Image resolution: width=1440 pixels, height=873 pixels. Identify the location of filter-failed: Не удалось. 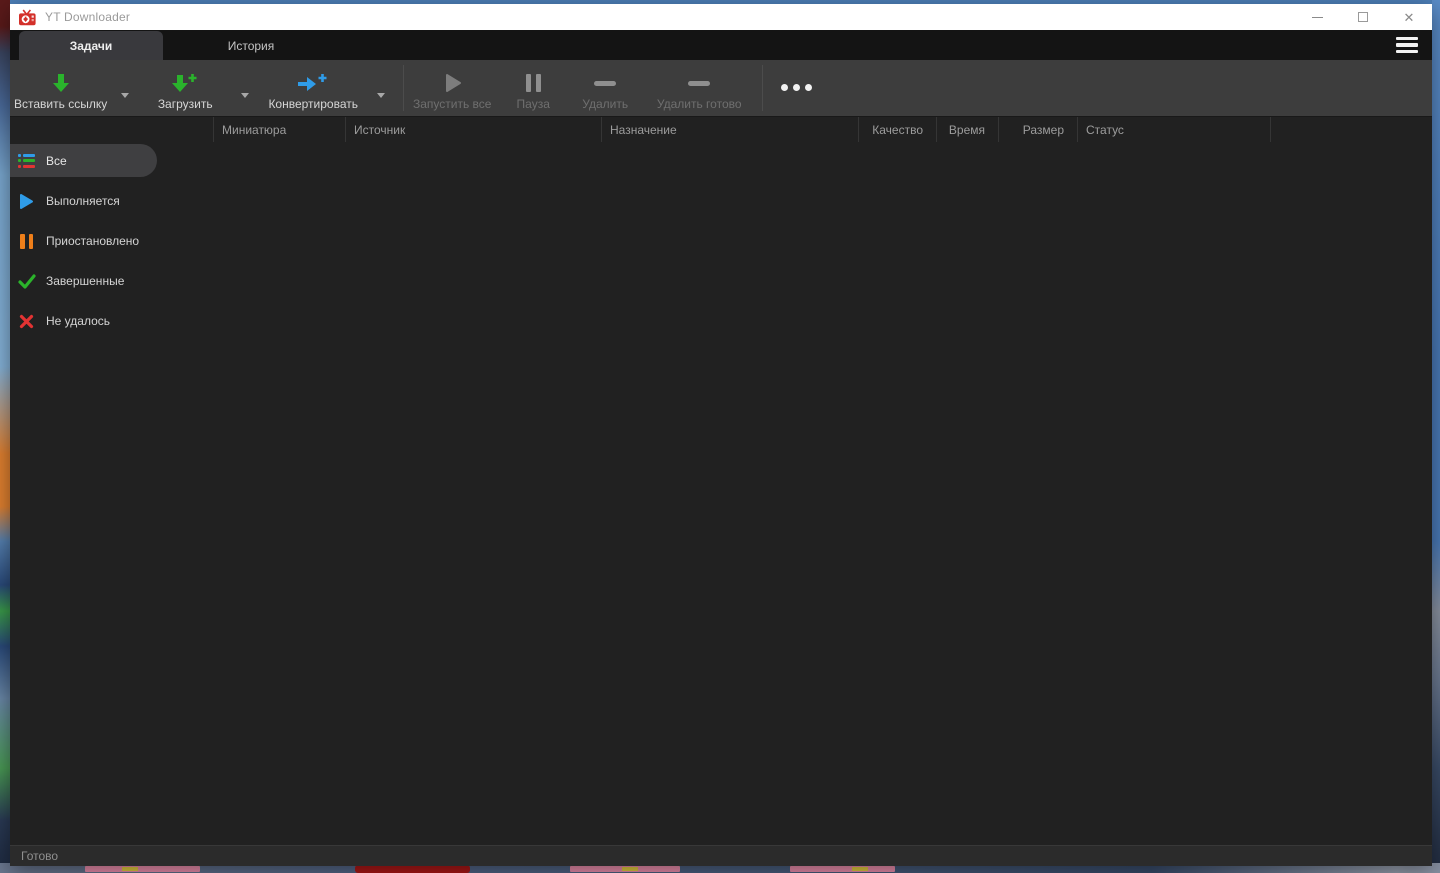
(105, 321).